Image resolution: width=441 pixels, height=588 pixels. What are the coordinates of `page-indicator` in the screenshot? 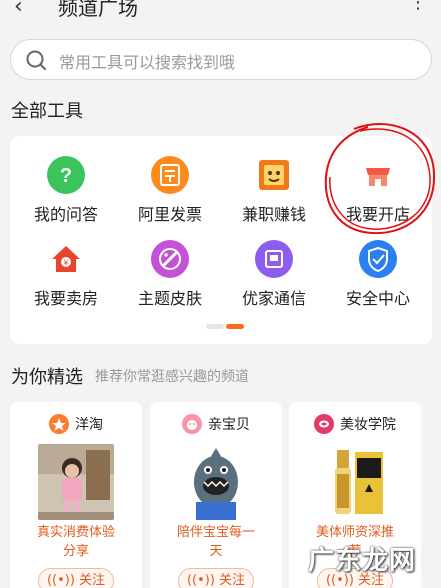 It's located at (226, 327).